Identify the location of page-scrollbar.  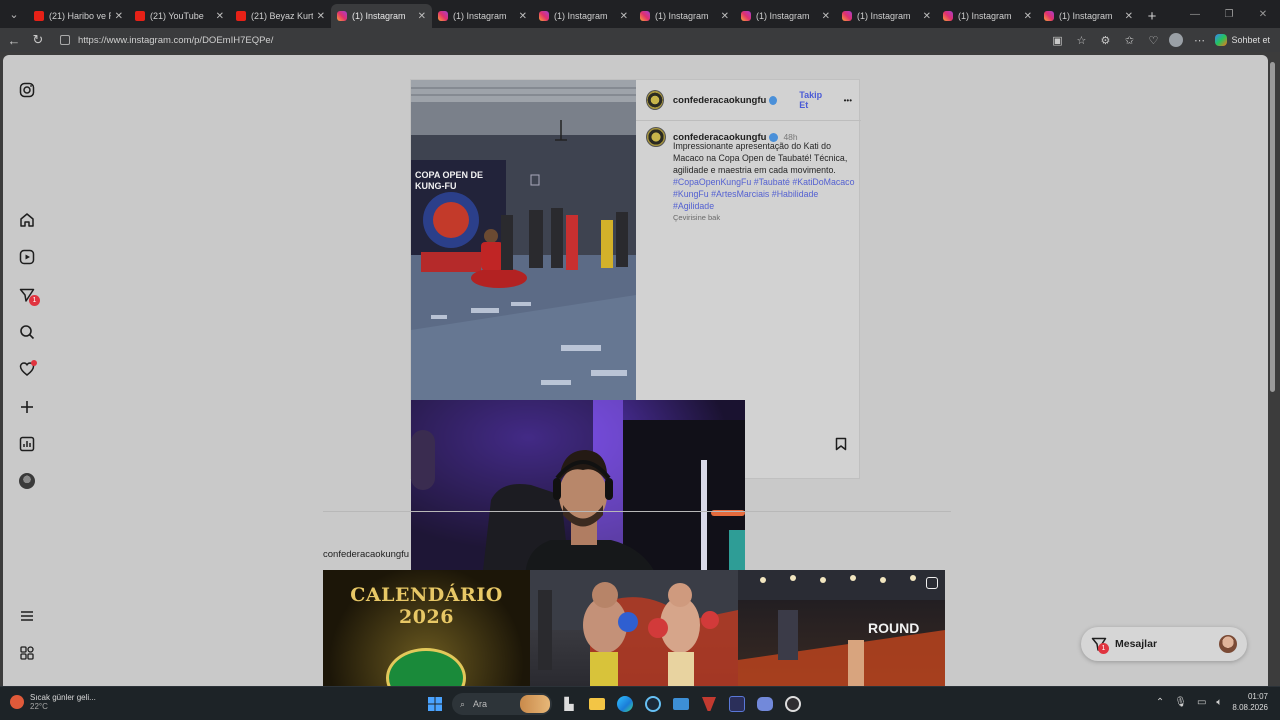
(1272, 227).